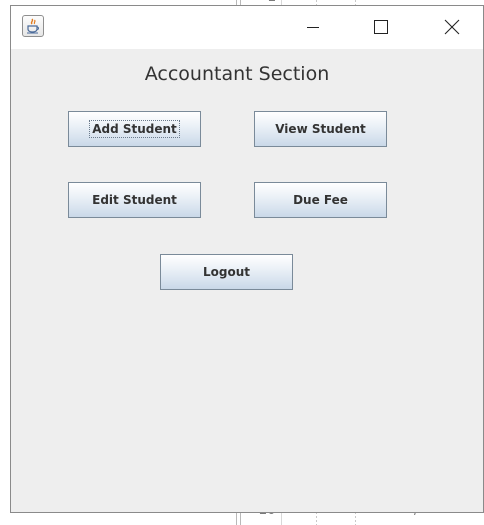  What do you see at coordinates (33, 26) in the screenshot?
I see `java-cup-icon` at bounding box center [33, 26].